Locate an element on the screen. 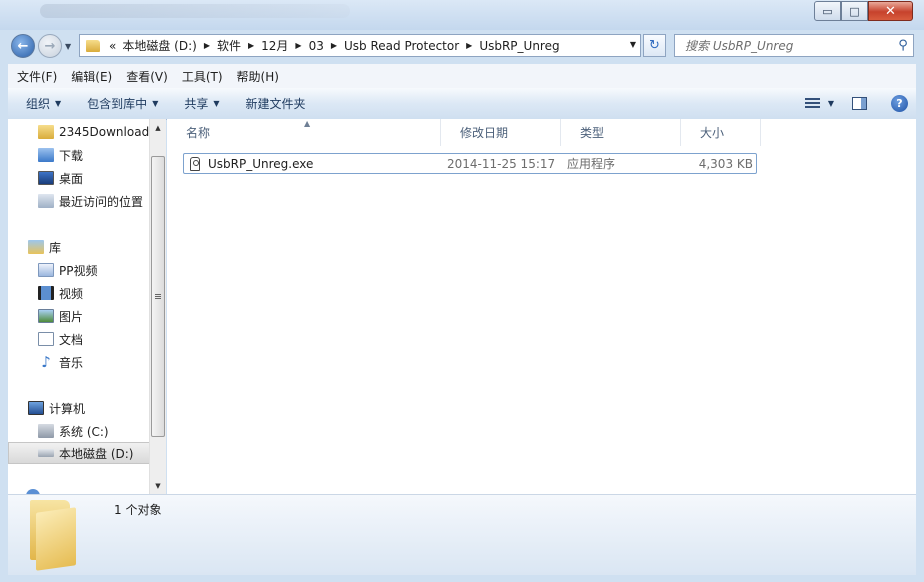 The width and height of the screenshot is (924, 582). view-options-chevron-icon: ▼ is located at coordinates (831, 103).